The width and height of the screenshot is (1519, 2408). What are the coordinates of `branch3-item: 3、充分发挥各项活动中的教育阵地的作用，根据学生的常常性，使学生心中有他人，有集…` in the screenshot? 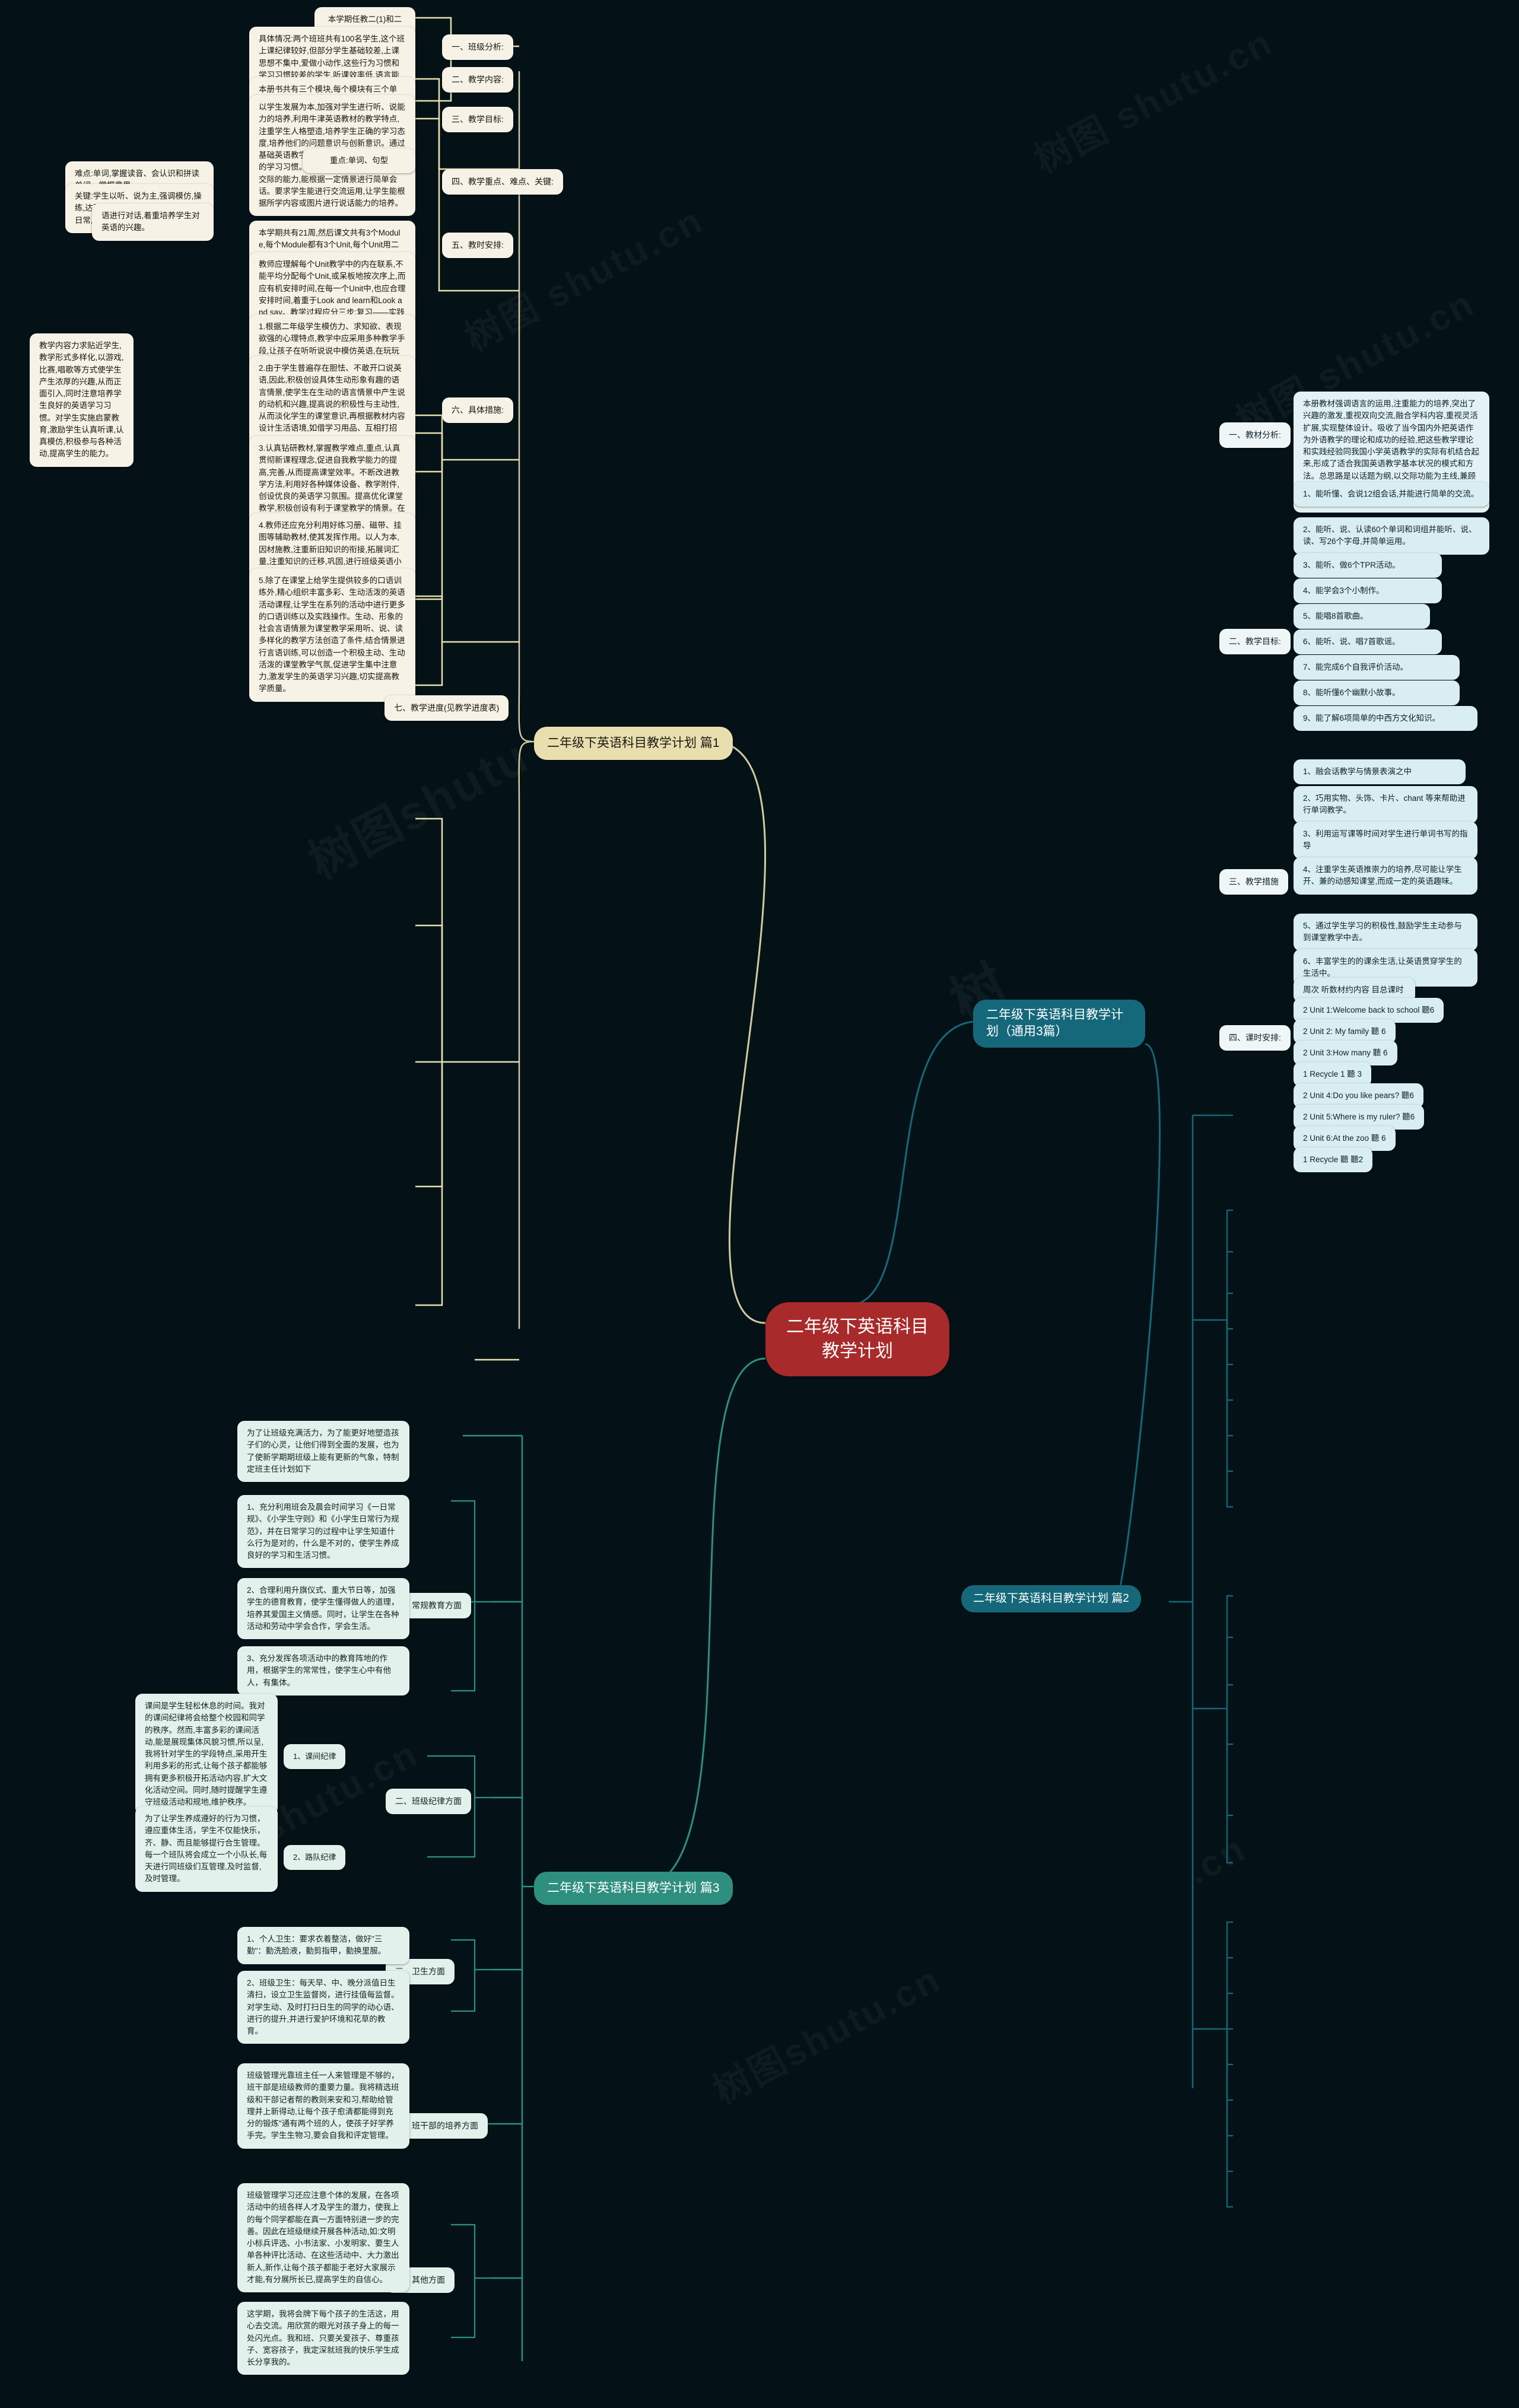 It's located at (323, 1671).